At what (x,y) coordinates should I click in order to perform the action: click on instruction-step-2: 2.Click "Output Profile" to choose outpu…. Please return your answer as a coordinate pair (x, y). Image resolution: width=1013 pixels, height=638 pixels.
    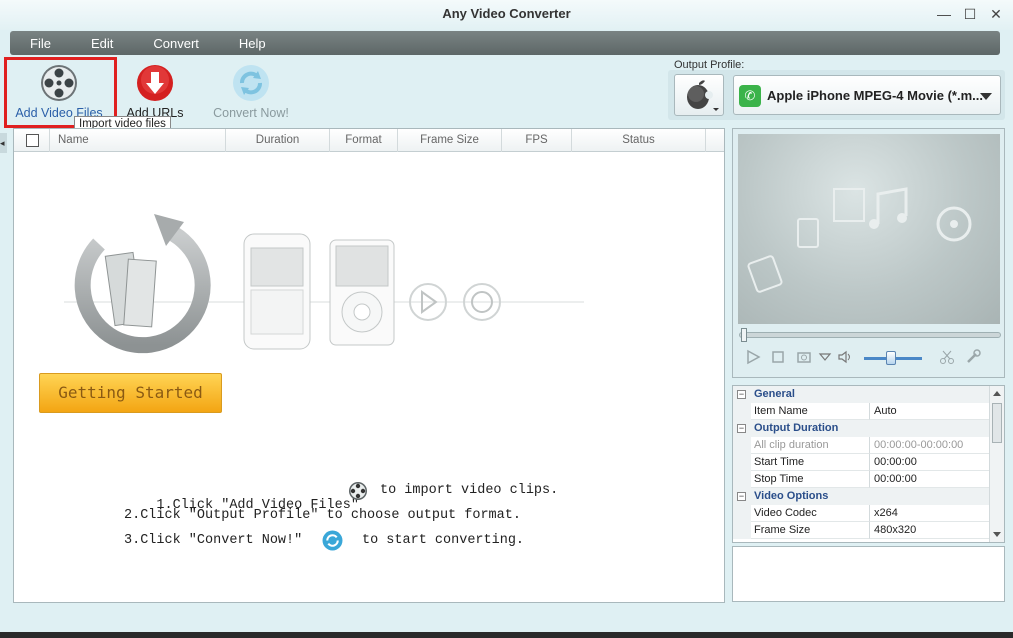
    Looking at the image, I should click on (322, 515).